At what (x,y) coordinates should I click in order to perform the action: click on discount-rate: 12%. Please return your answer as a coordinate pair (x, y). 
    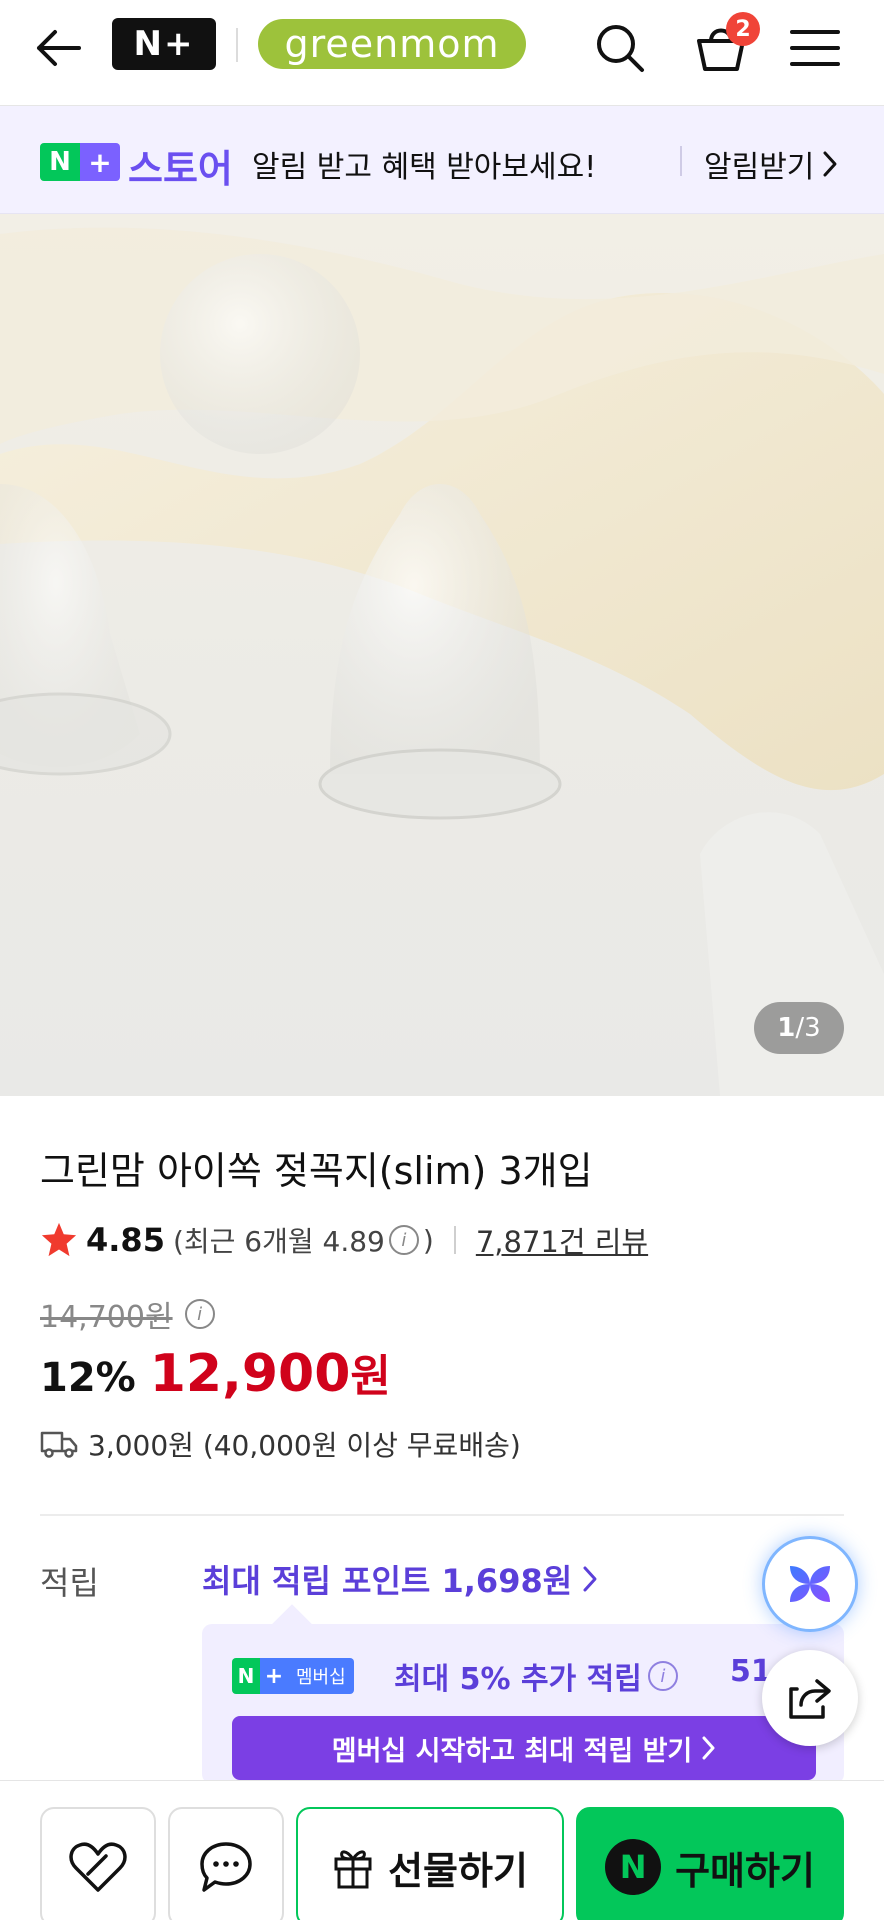
    Looking at the image, I should click on (88, 1378).